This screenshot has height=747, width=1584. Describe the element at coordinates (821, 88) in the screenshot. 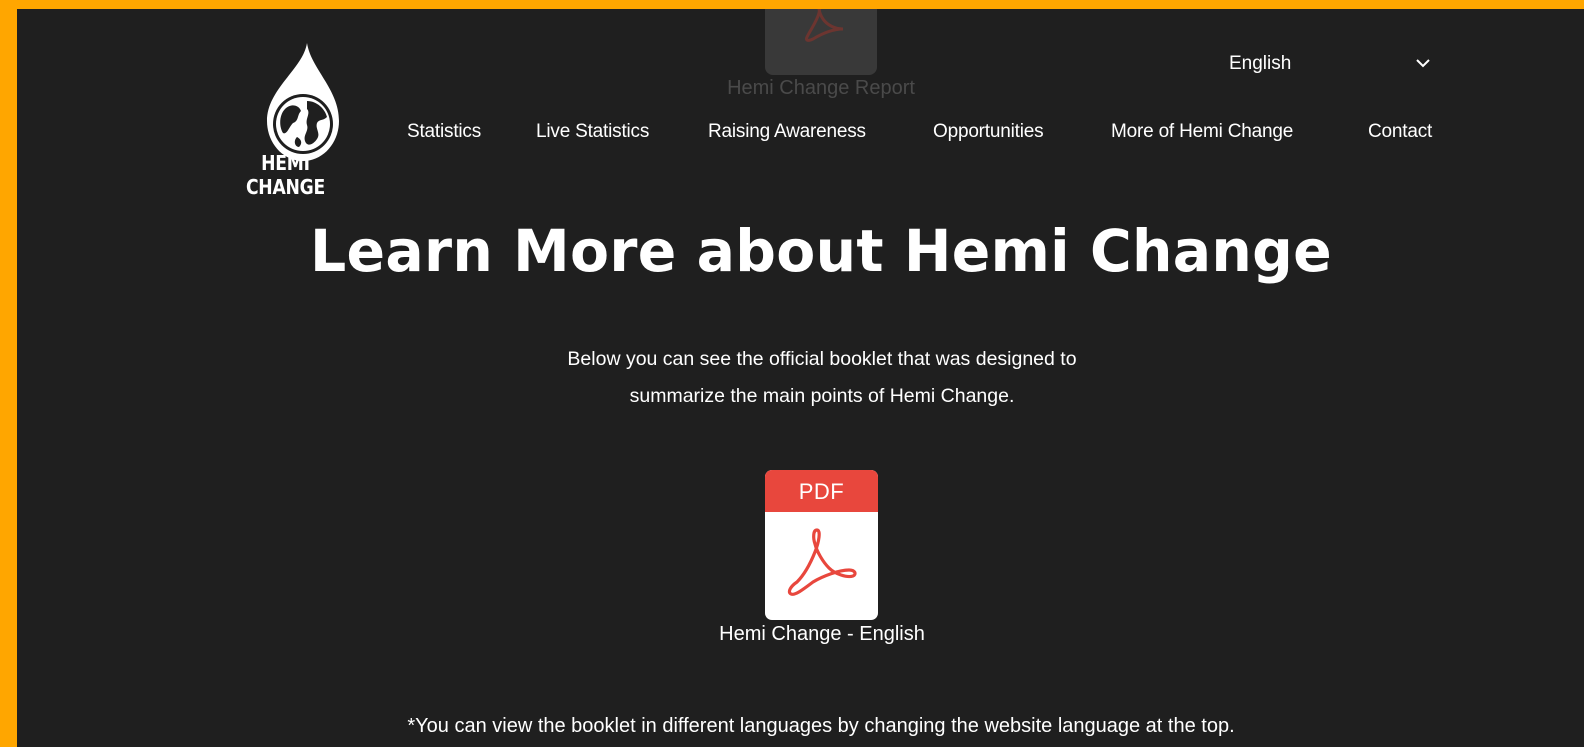

I see `report-label: Hemi Change Report` at that location.